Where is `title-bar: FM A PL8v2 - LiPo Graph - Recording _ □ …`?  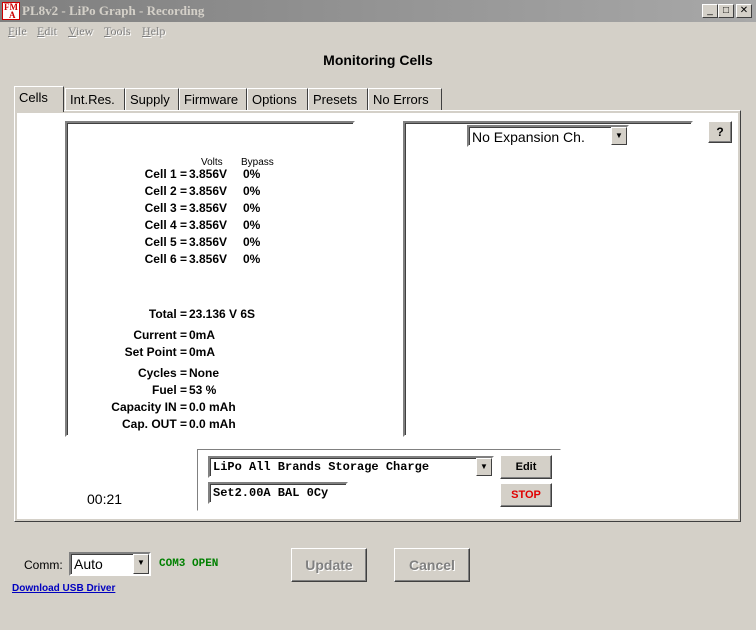
title-bar: FM A PL8v2 - LiPo Graph - Recording _ □ … is located at coordinates (378, 11).